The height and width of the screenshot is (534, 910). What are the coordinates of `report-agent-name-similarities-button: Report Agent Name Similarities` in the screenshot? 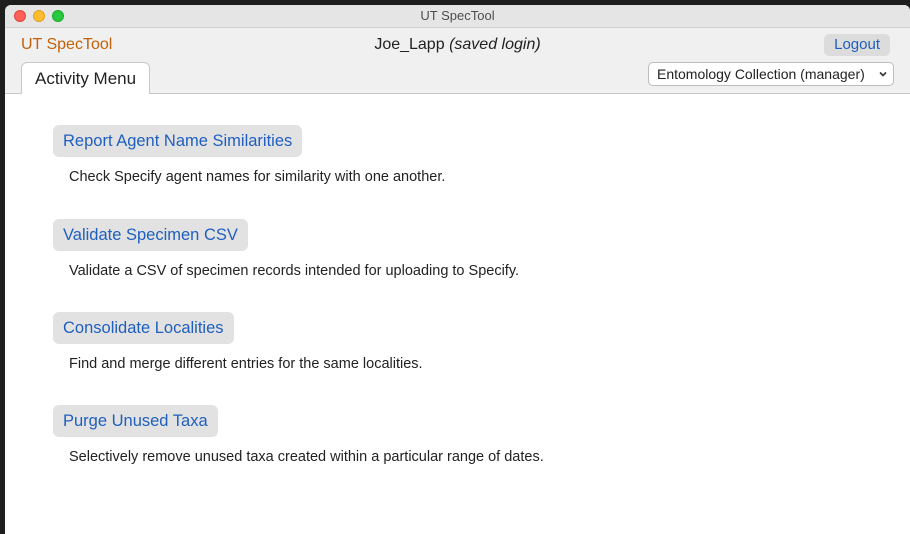 It's located at (178, 141).